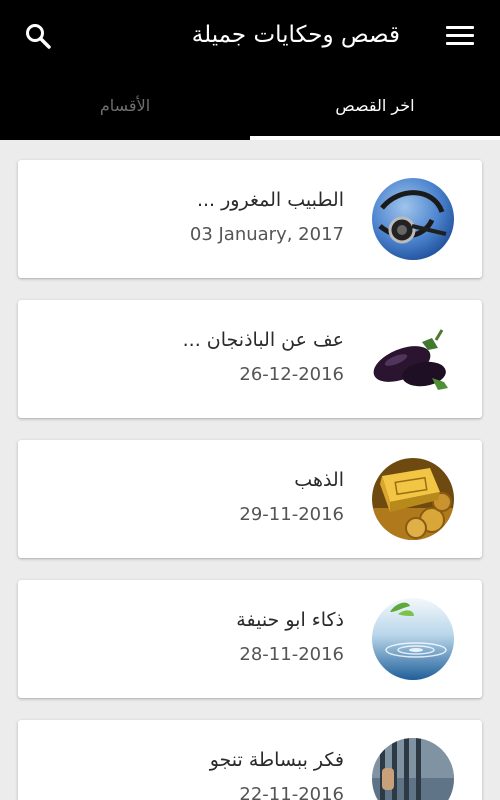  What do you see at coordinates (125, 105) in the screenshot?
I see `tab-sections-label: الأقسام` at bounding box center [125, 105].